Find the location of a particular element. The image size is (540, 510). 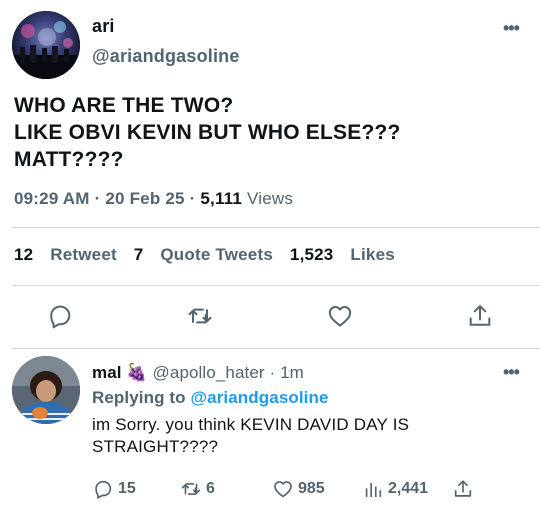

replying-to: Replying to @ariandgasoline is located at coordinates (210, 398).